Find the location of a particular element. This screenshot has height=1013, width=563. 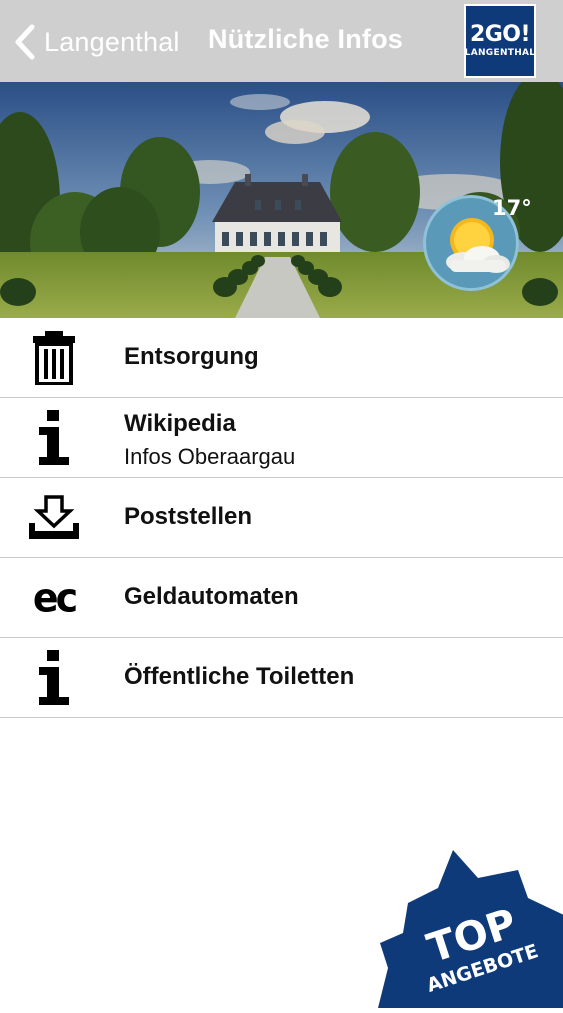

app-logo: 2GO! LANGENTHAL is located at coordinates (500, 41).